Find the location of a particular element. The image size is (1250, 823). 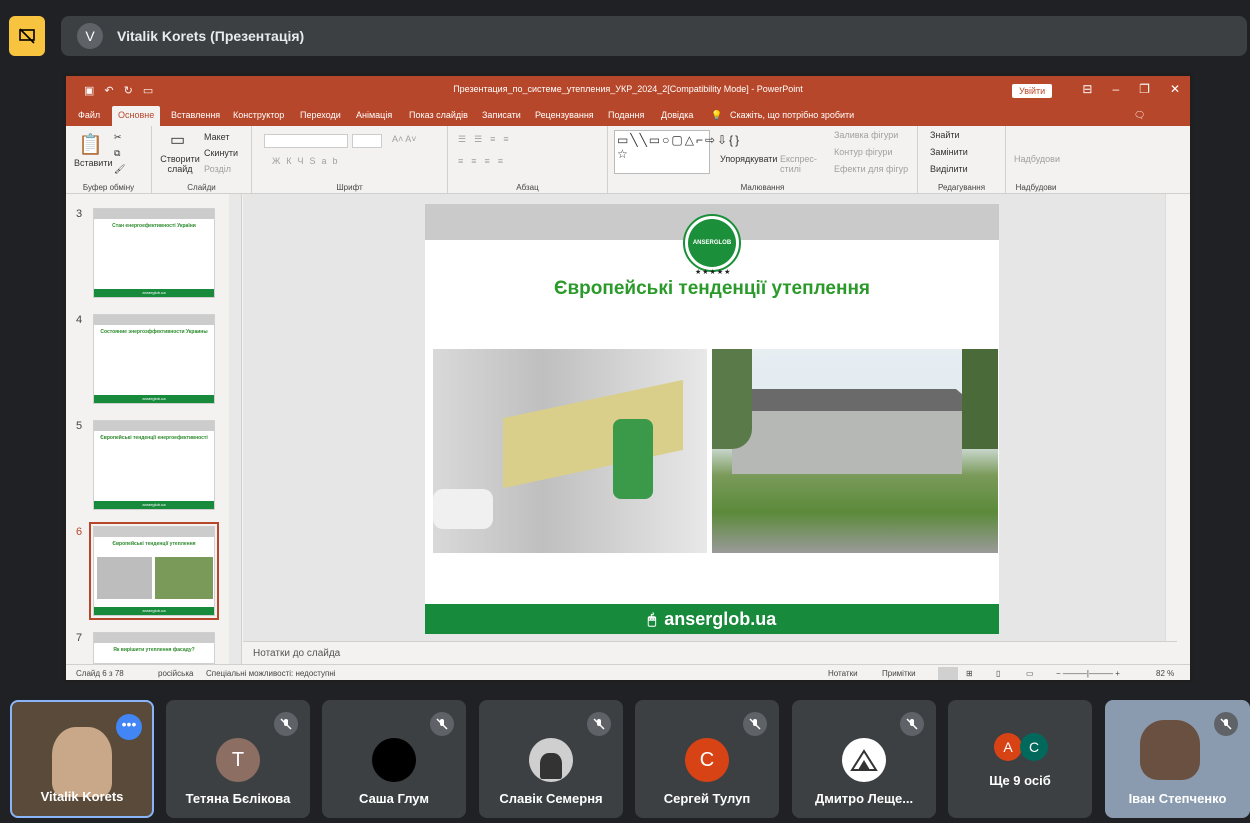

presenter-pill: V Vitalik Korets (Презентація) is located at coordinates (654, 36).